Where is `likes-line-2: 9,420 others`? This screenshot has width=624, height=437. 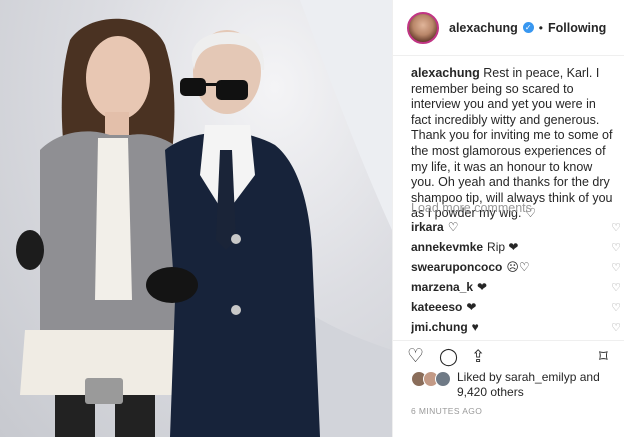
likes-line-2: 9,420 others is located at coordinates (490, 392).